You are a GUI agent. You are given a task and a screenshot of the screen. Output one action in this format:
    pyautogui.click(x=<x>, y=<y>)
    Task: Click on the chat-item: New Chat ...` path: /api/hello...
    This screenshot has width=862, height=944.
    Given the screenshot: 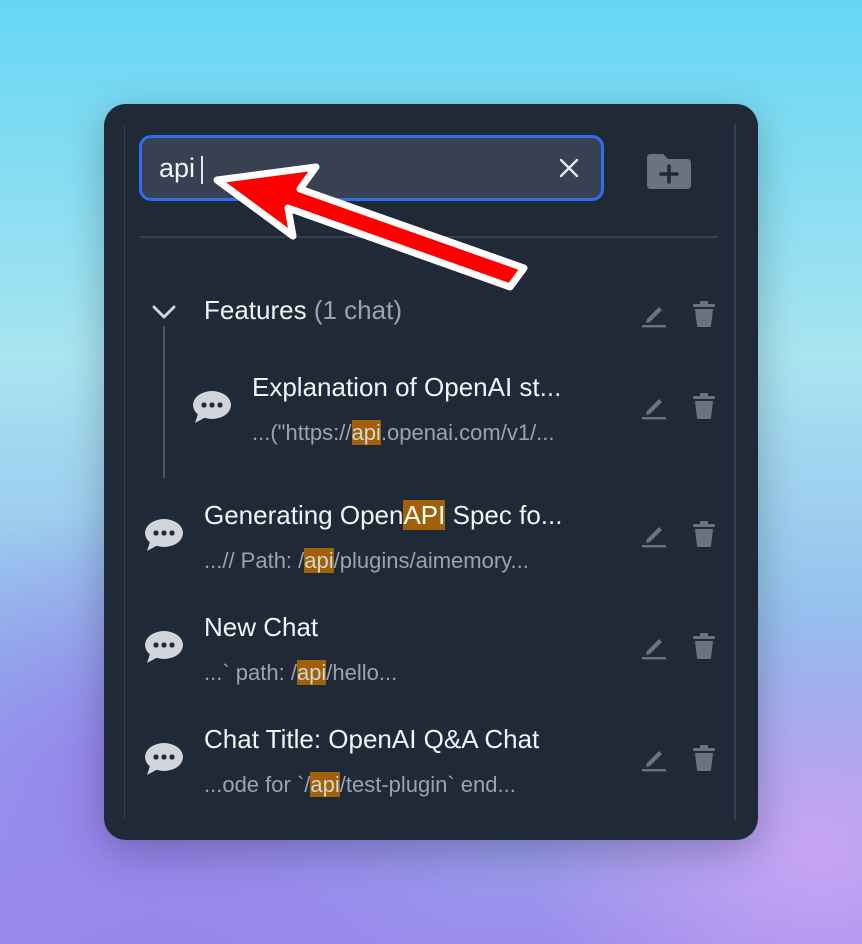 What is the action you would take?
    pyautogui.click(x=431, y=647)
    